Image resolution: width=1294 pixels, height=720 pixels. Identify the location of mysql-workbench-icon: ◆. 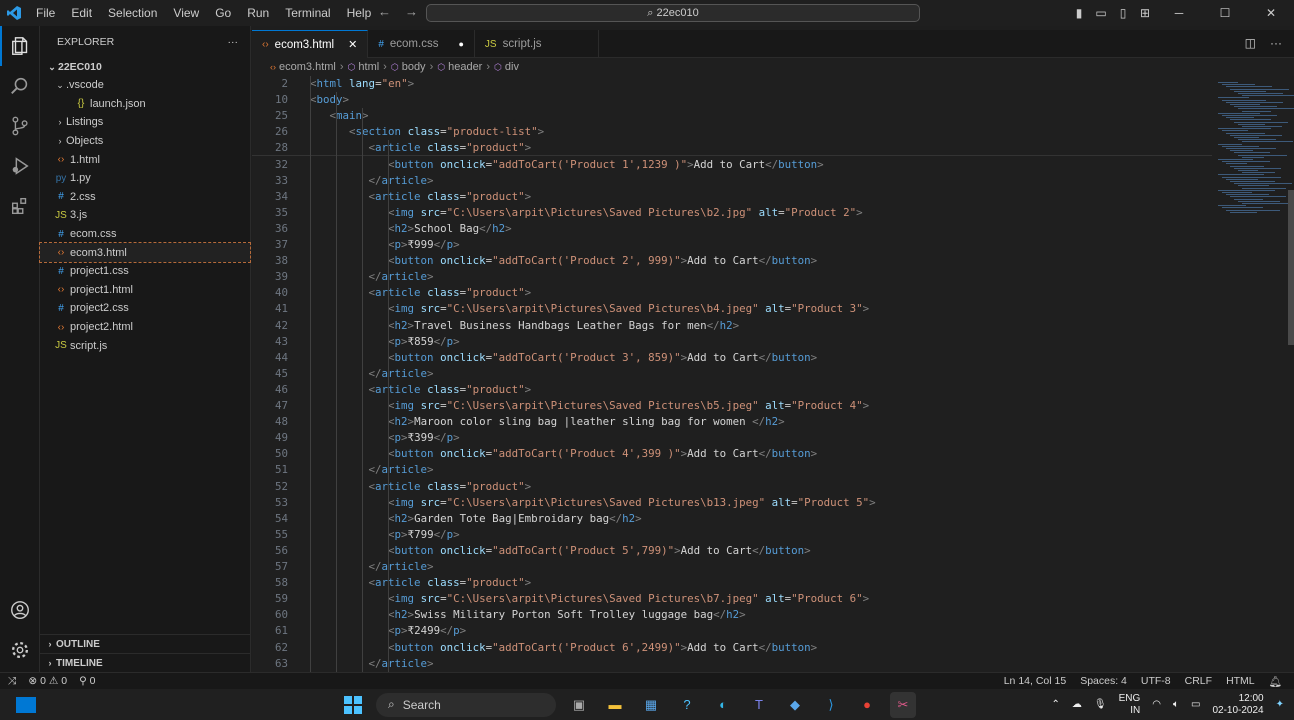
(795, 705).